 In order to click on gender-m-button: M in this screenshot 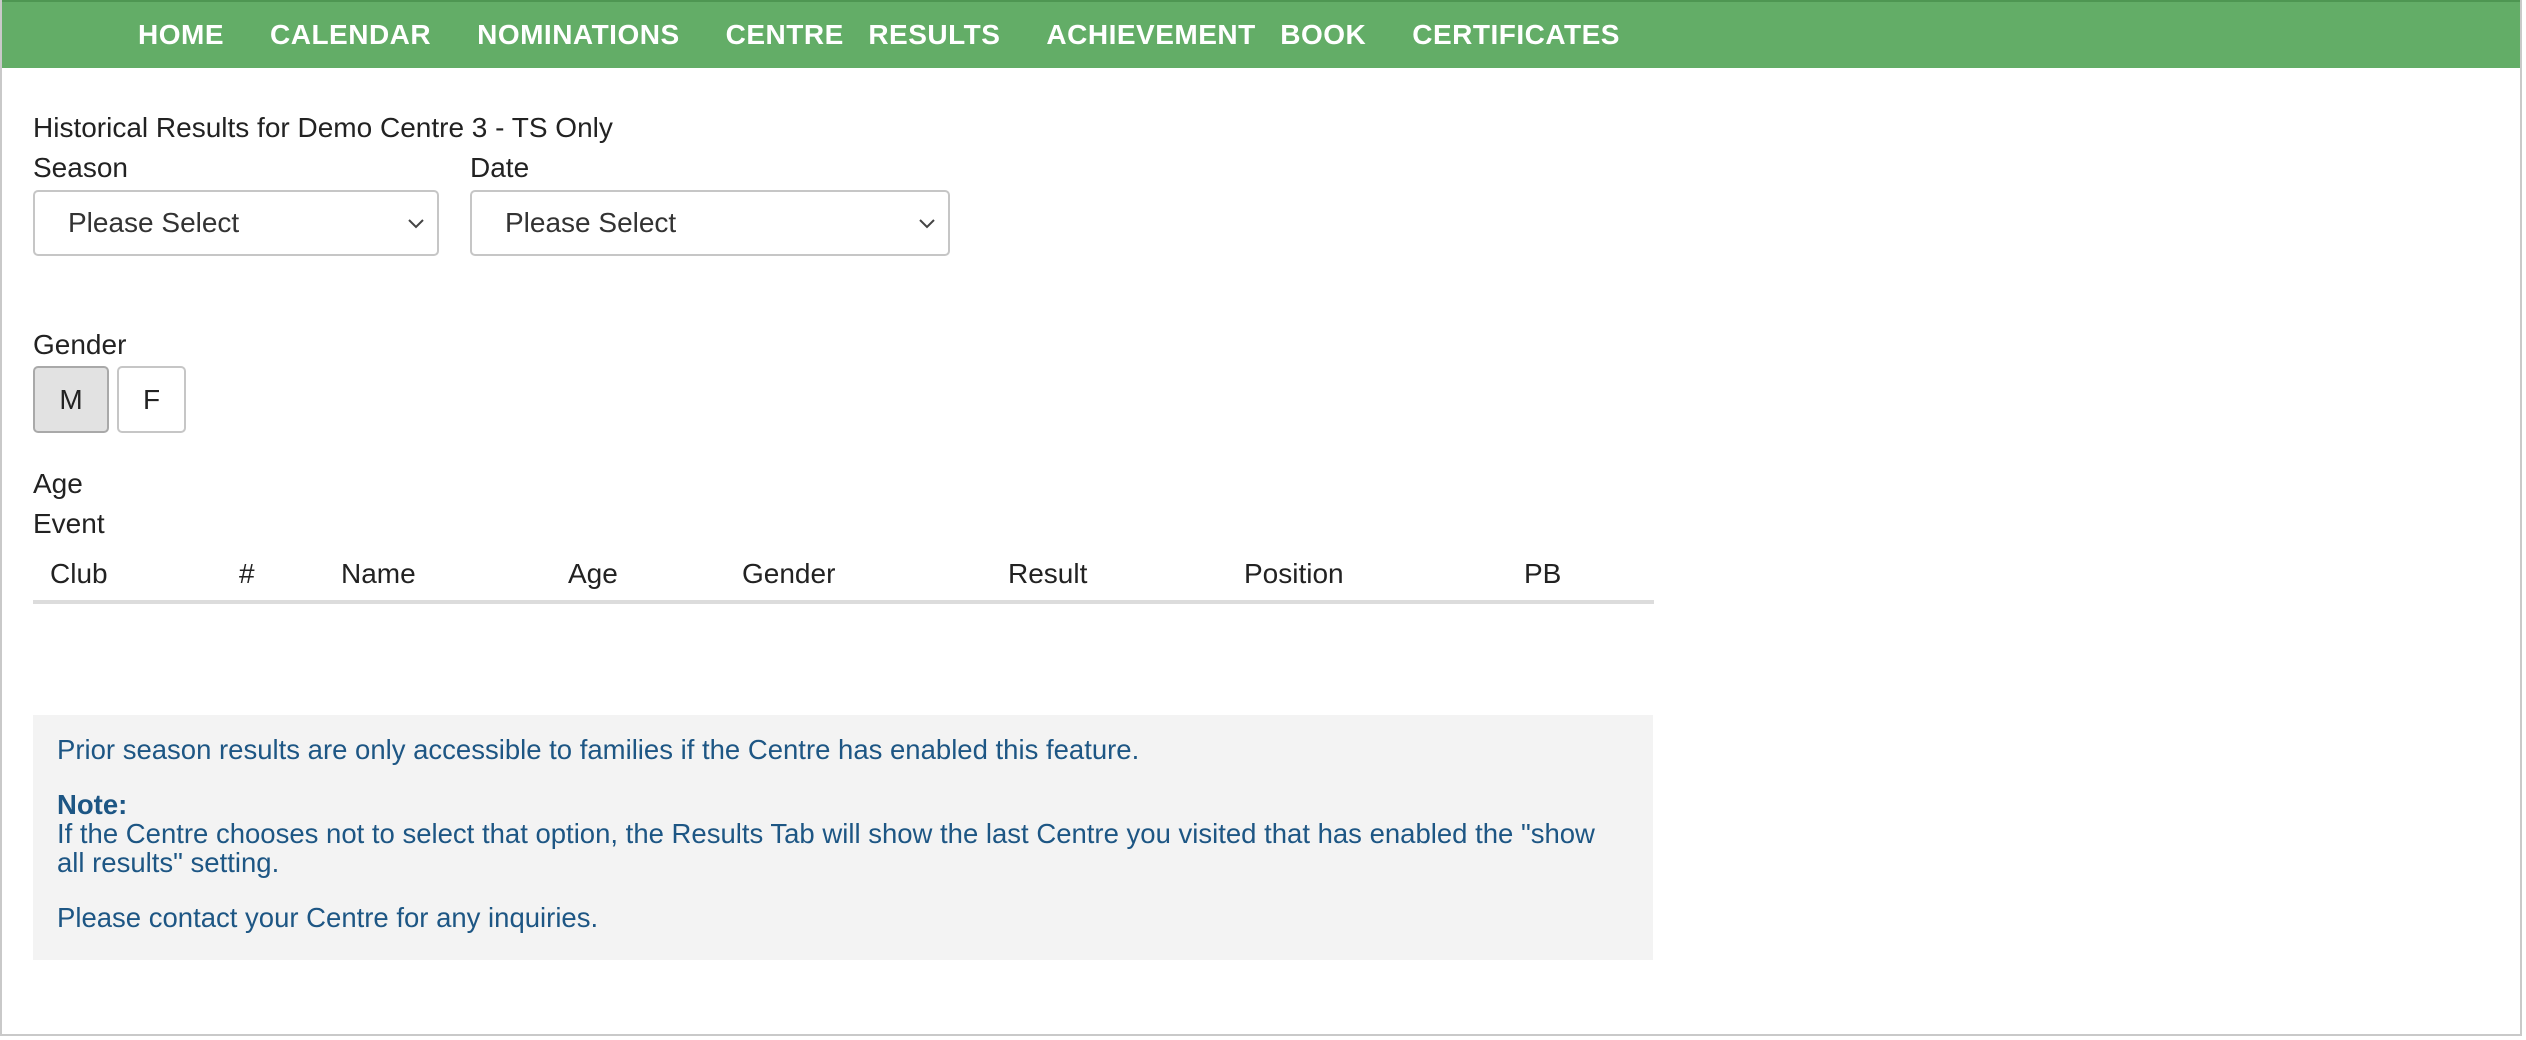, I will do `click(71, 399)`.